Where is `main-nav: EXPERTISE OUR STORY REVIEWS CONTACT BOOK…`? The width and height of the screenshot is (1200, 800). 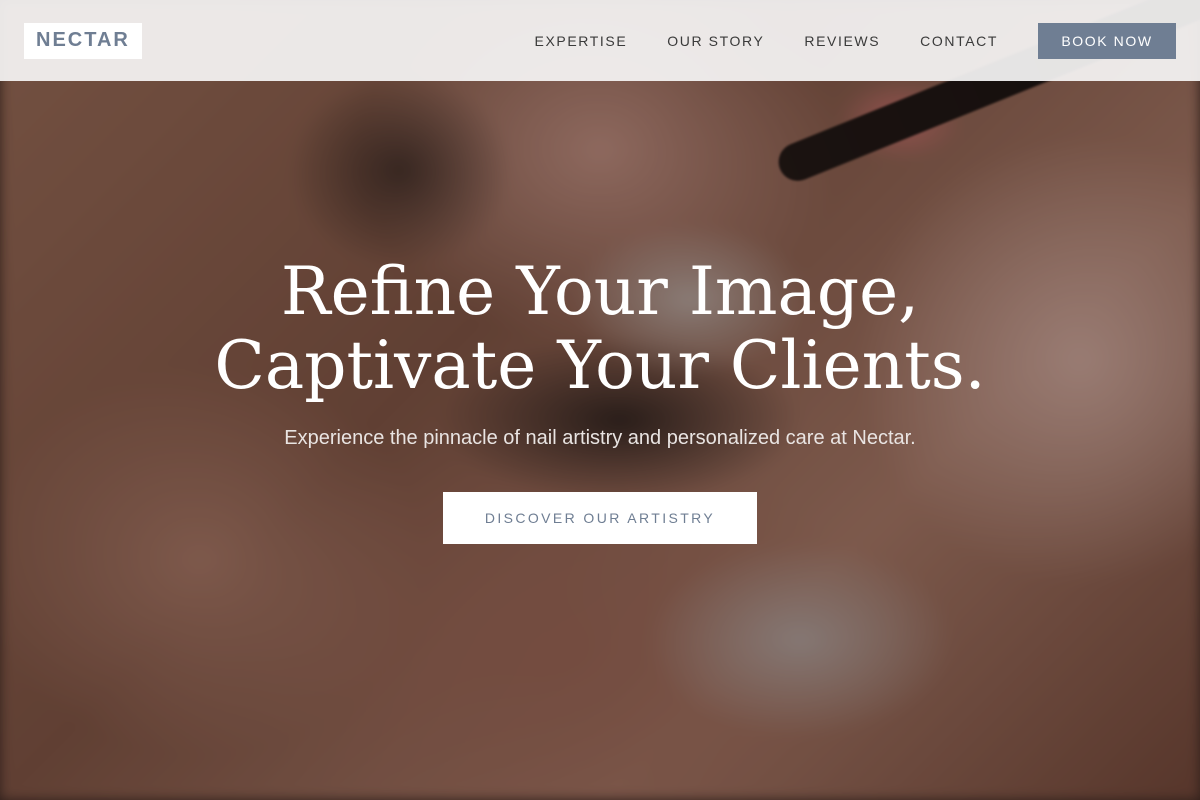 main-nav: EXPERTISE OUR STORY REVIEWS CONTACT BOOK… is located at coordinates (855, 40).